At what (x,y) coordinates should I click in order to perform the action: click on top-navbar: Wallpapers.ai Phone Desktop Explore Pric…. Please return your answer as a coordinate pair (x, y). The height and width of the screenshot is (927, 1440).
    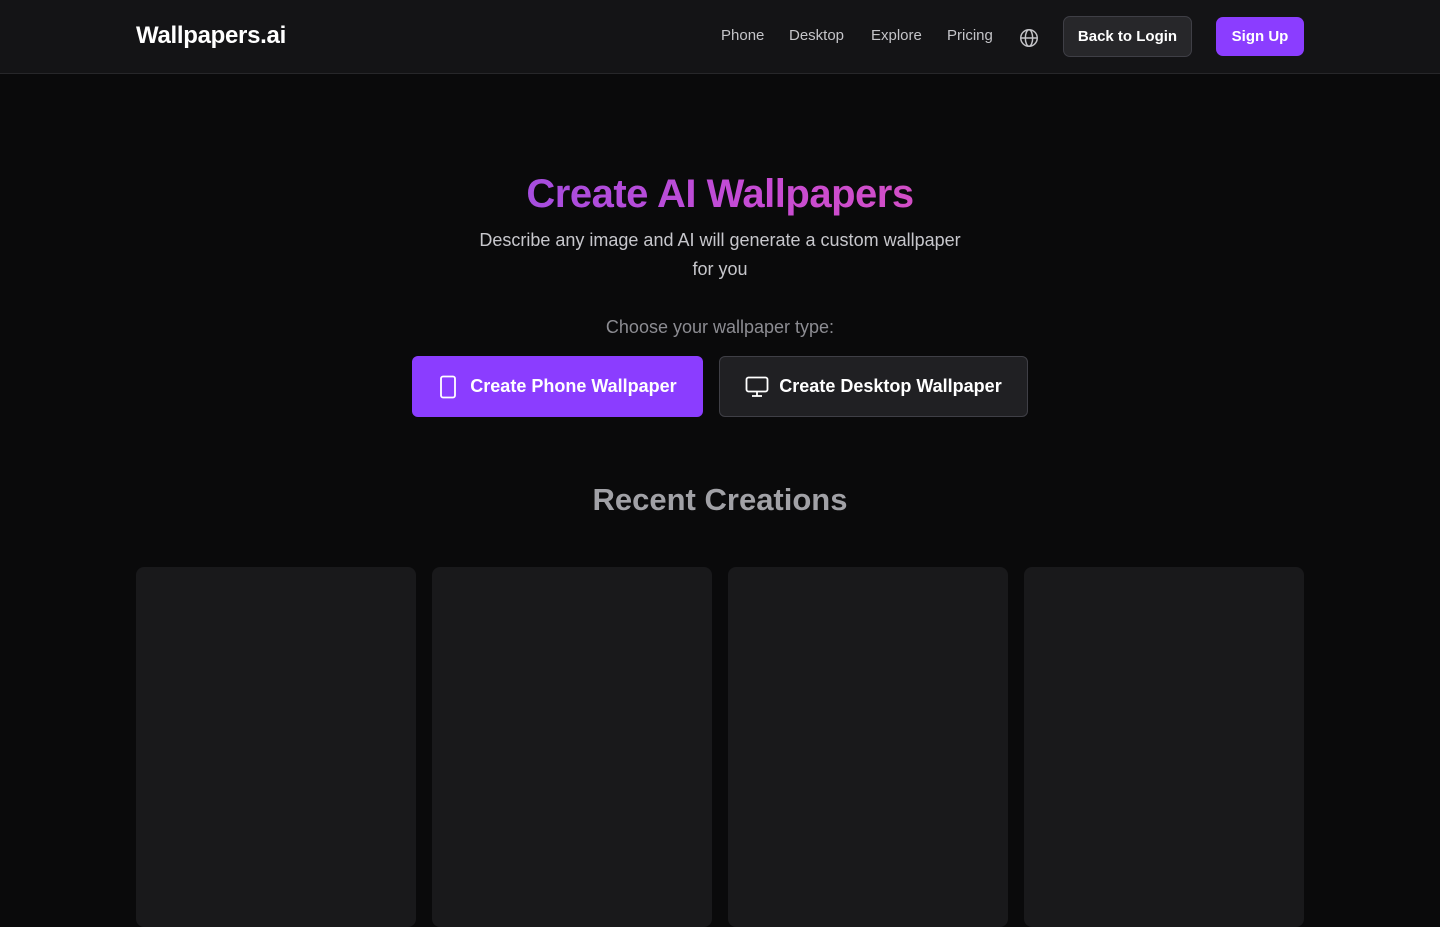
    Looking at the image, I should click on (720, 37).